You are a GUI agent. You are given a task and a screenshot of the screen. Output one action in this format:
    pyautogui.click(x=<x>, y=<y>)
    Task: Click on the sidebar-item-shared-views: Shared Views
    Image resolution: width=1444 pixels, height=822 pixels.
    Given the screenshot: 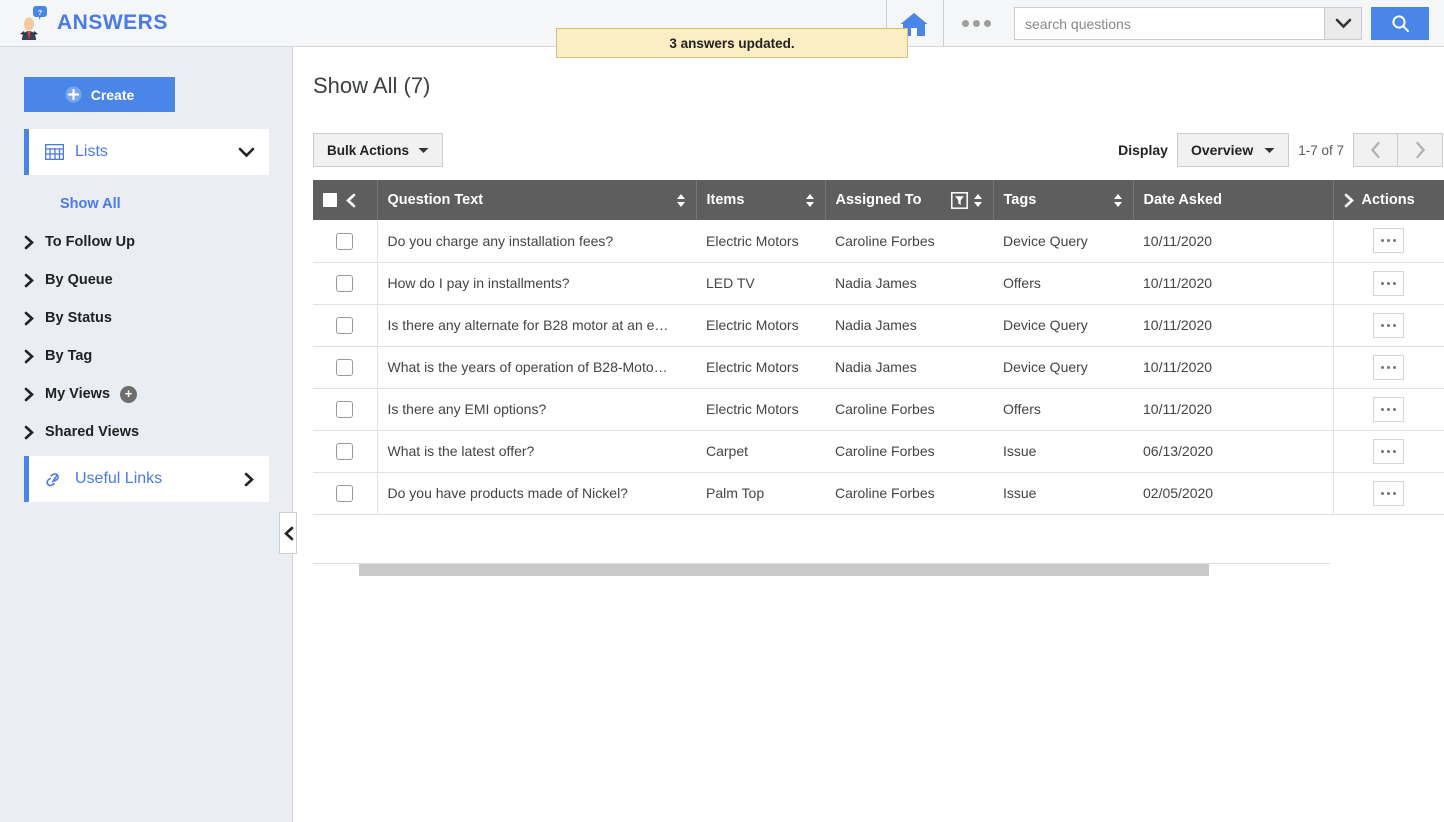 What is the action you would take?
    pyautogui.click(x=146, y=432)
    